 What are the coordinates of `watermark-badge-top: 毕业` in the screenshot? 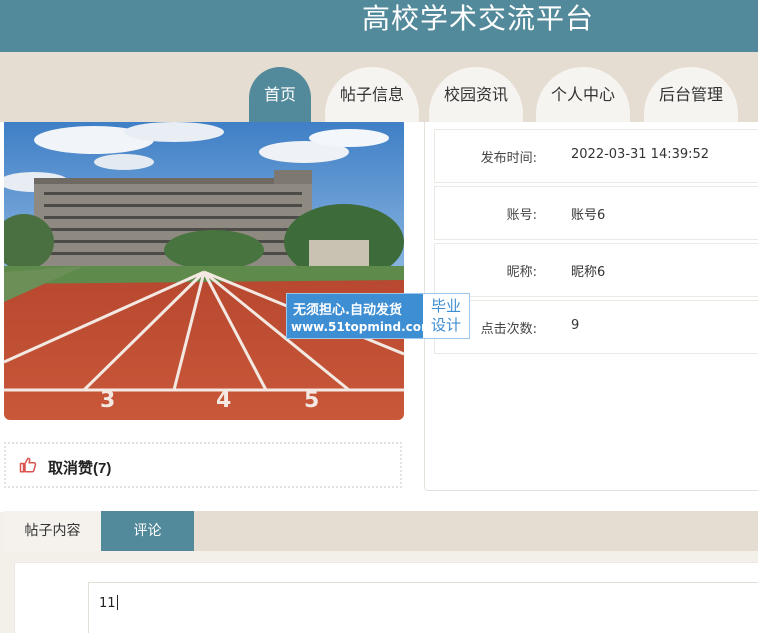 It's located at (445, 306).